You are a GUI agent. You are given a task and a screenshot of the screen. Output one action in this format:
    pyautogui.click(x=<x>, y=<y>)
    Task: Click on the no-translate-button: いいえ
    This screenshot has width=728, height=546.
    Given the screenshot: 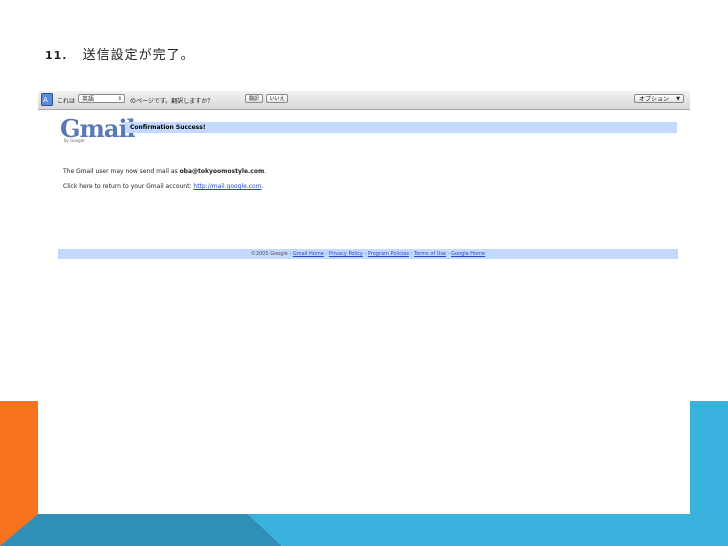 What is the action you would take?
    pyautogui.click(x=277, y=98)
    